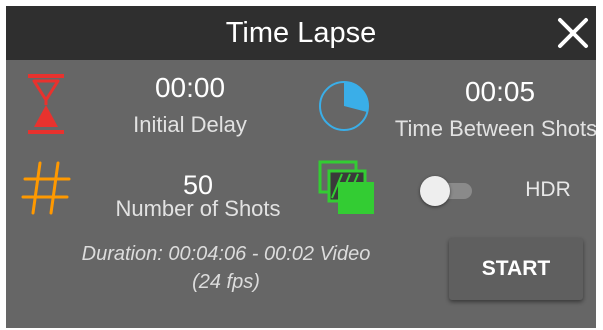  I want to click on number-of-shots-label: Number of Shots, so click(198, 208).